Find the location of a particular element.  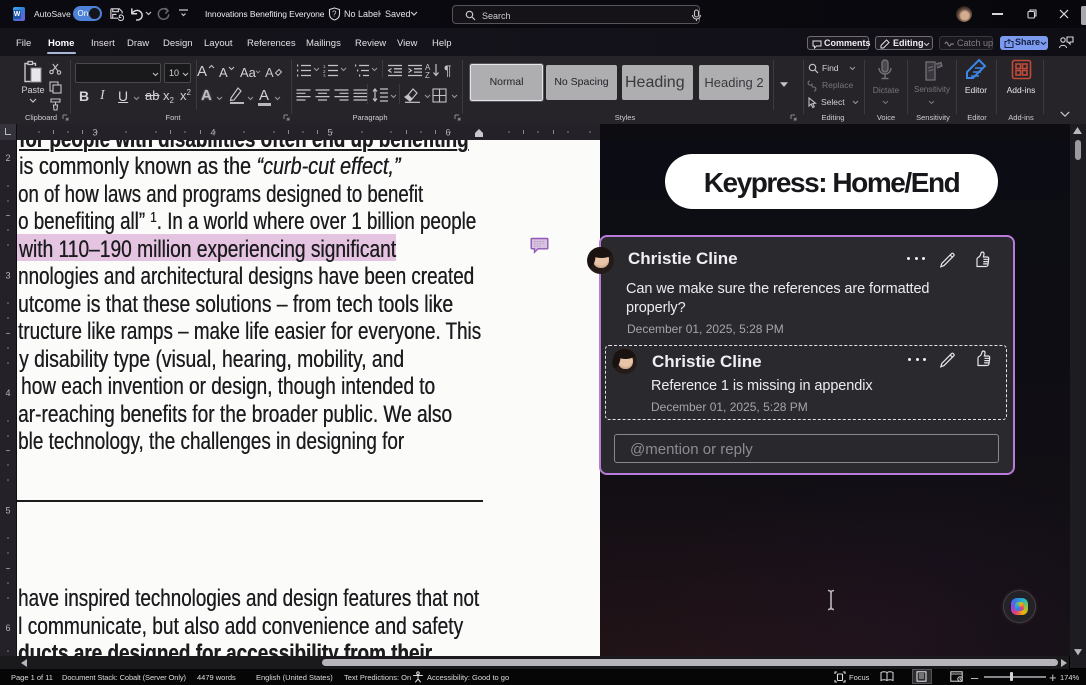

svg-text: A is located at coordinates (269, 71).